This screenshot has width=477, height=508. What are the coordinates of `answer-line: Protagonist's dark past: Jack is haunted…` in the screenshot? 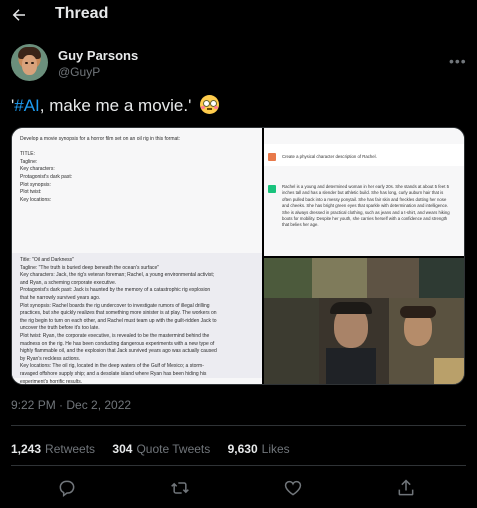 It's located at (115, 290).